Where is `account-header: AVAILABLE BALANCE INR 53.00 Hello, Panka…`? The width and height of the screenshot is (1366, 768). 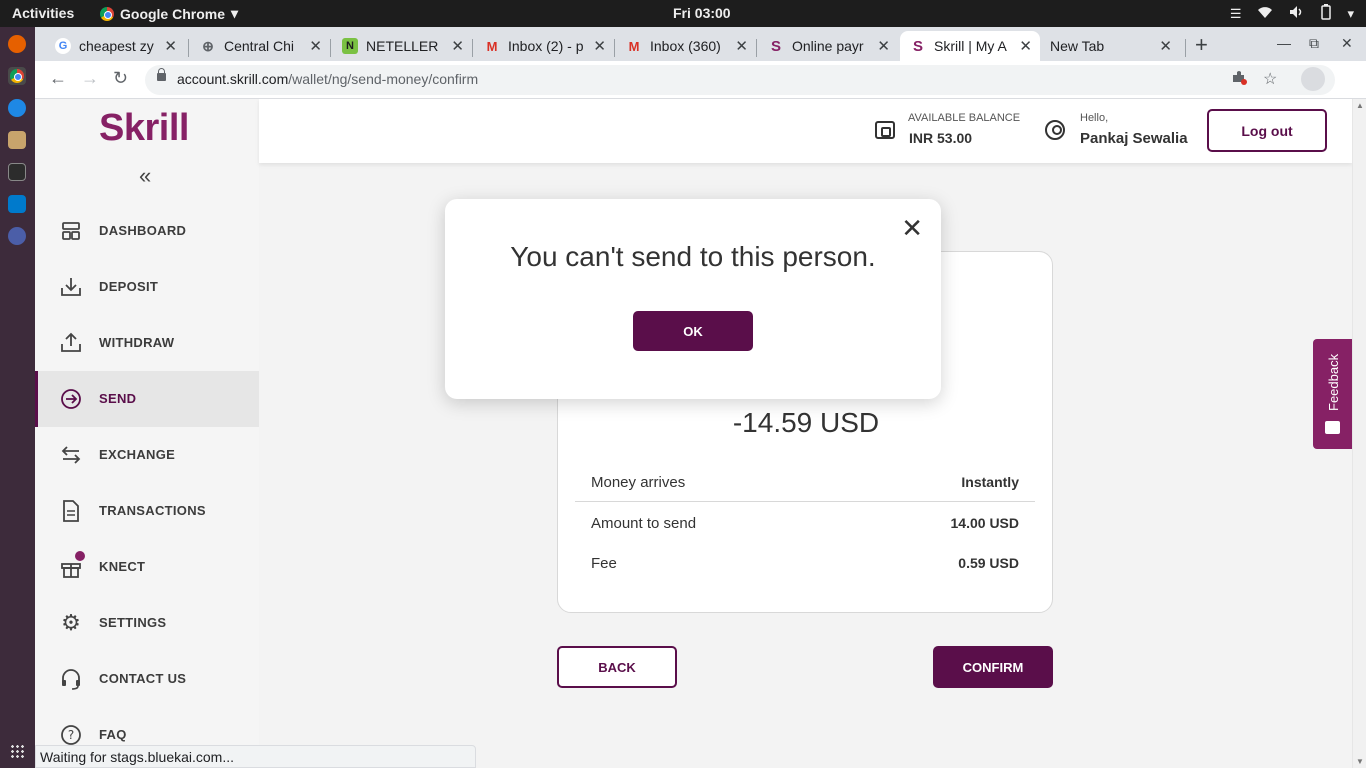
account-header: AVAILABLE BALANCE INR 53.00 Hello, Panka… is located at coordinates (805, 131).